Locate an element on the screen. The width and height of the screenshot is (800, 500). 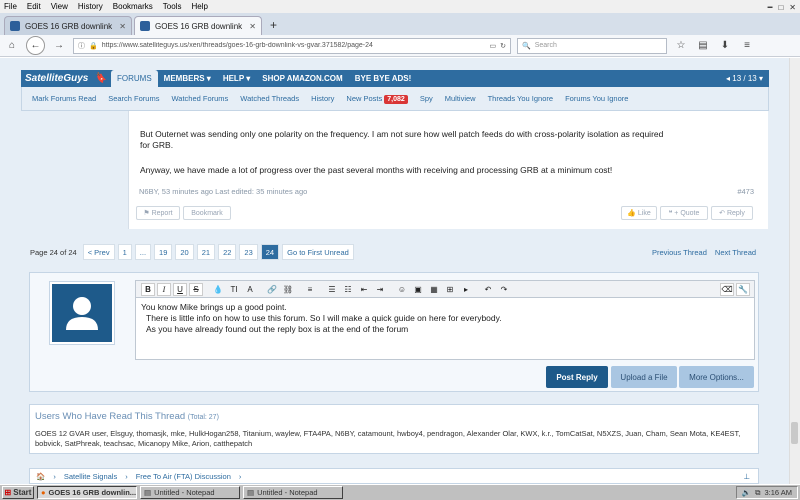
insert-icon: ⊞ is located at coordinates (450, 289).